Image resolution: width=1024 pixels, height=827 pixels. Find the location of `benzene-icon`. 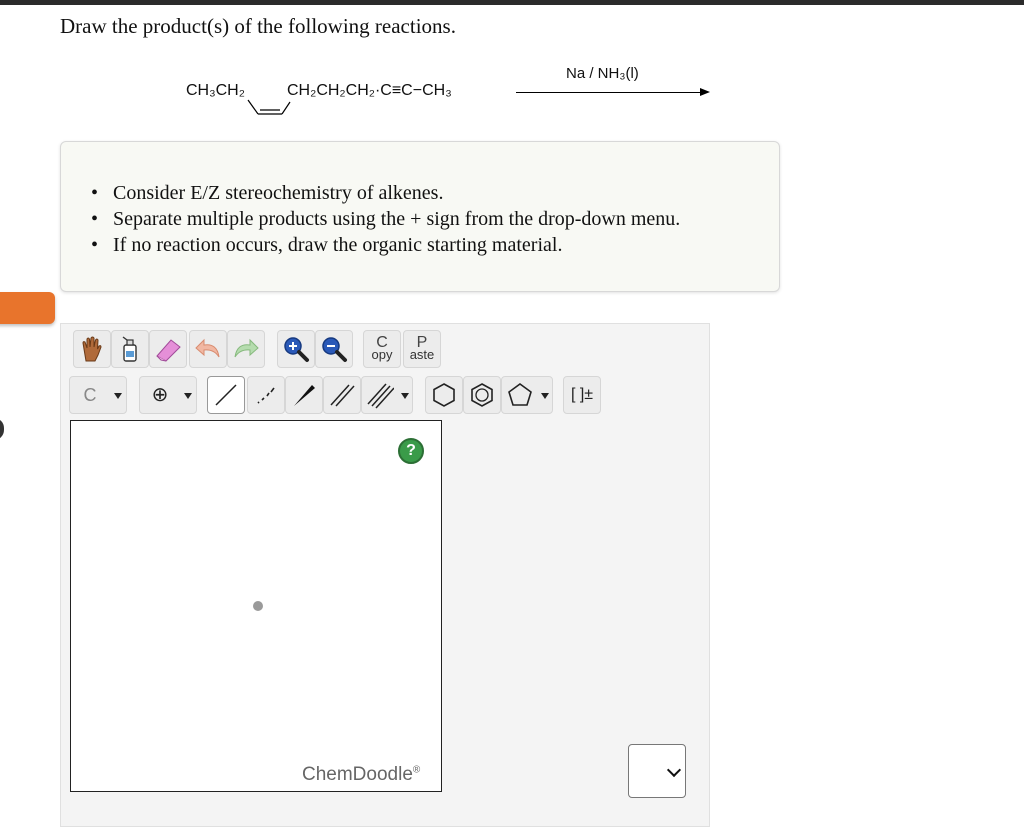

benzene-icon is located at coordinates (482, 395).